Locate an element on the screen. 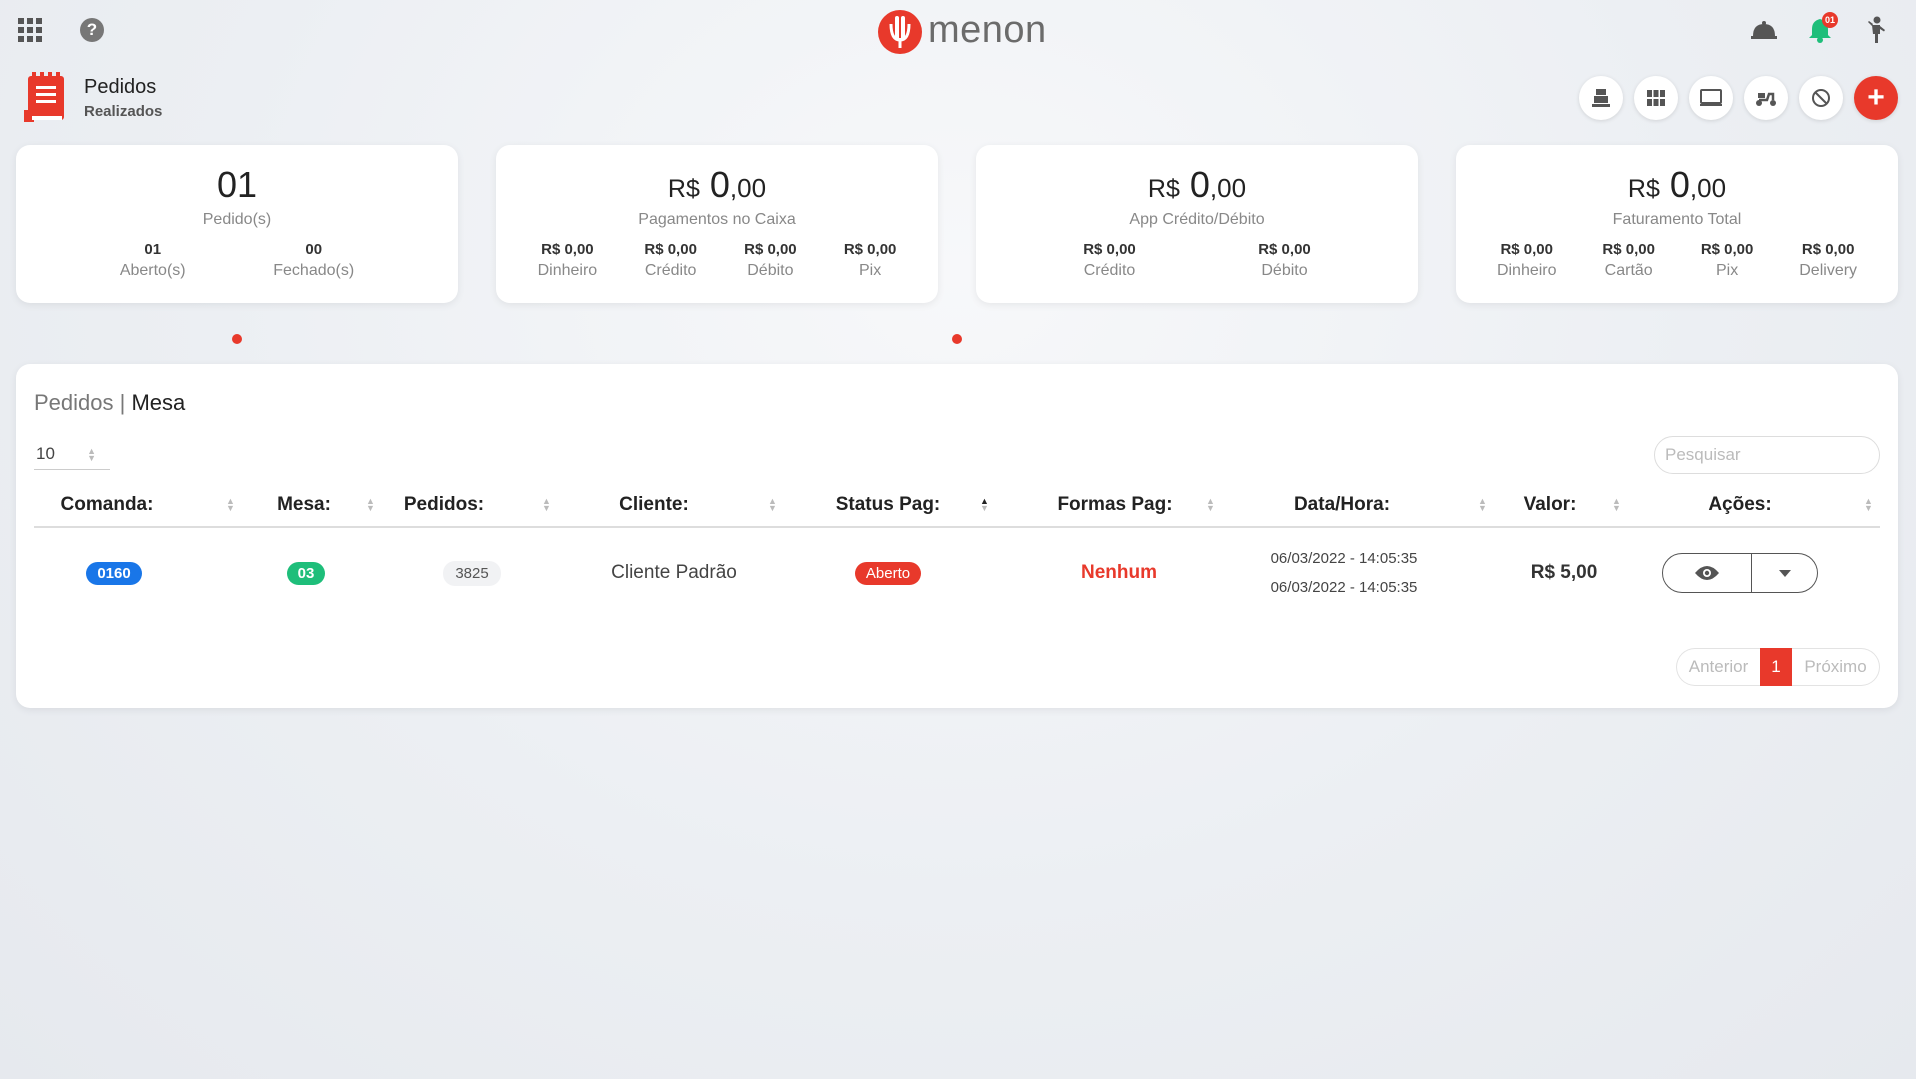  monitor-icon is located at coordinates (1711, 97).